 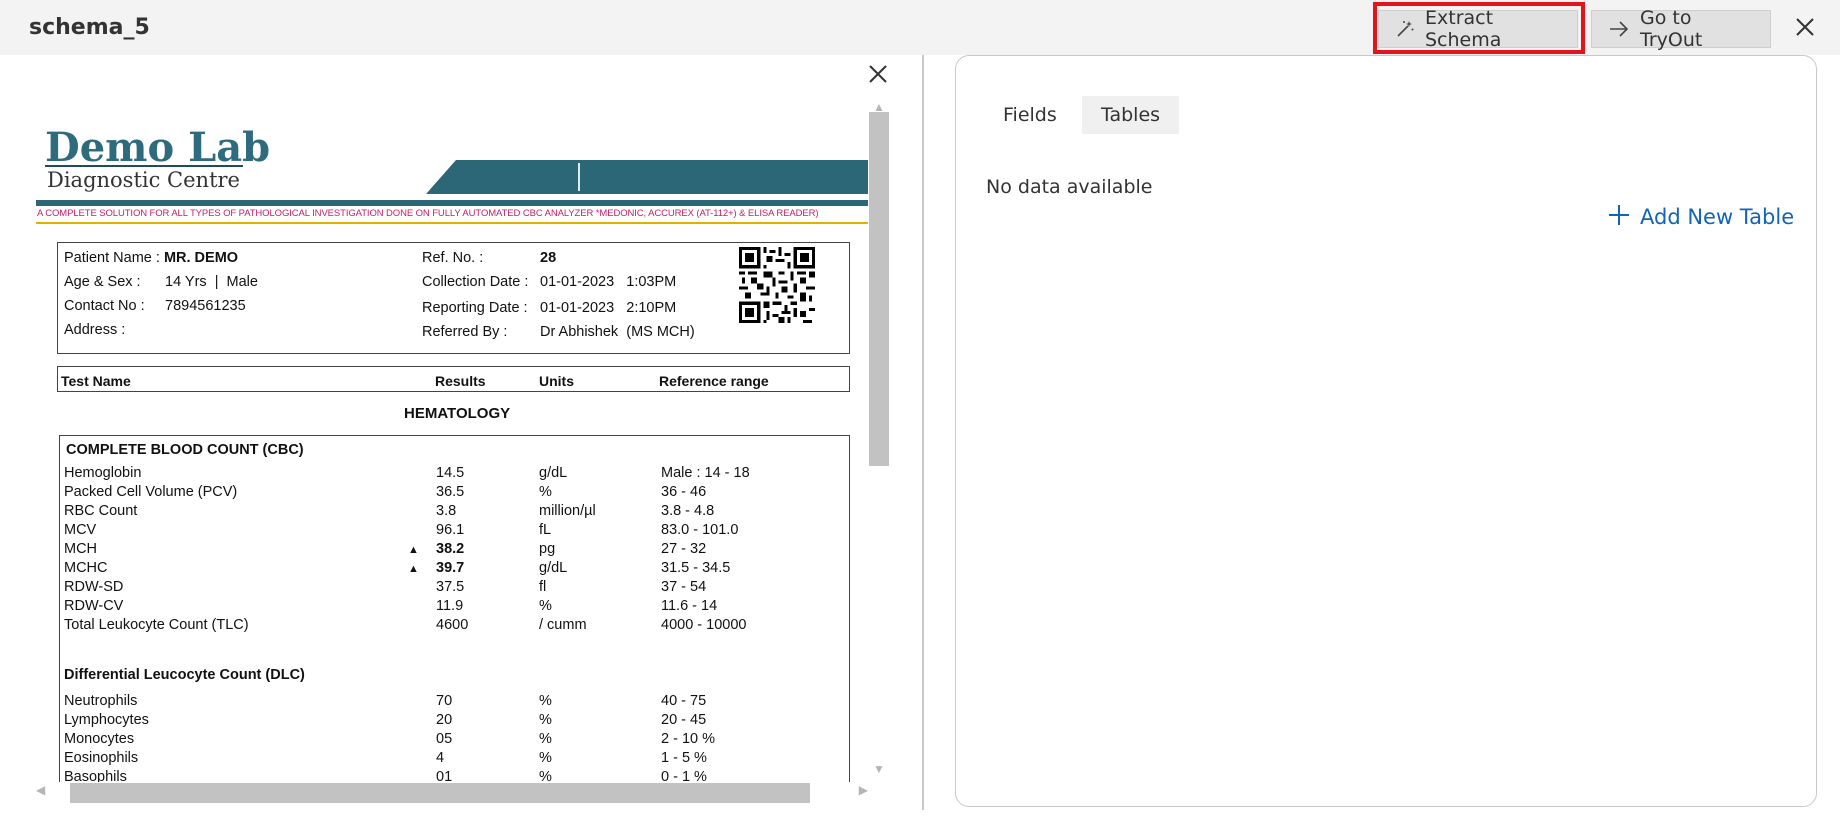 I want to click on empty-message: No data available, so click(x=1069, y=187).